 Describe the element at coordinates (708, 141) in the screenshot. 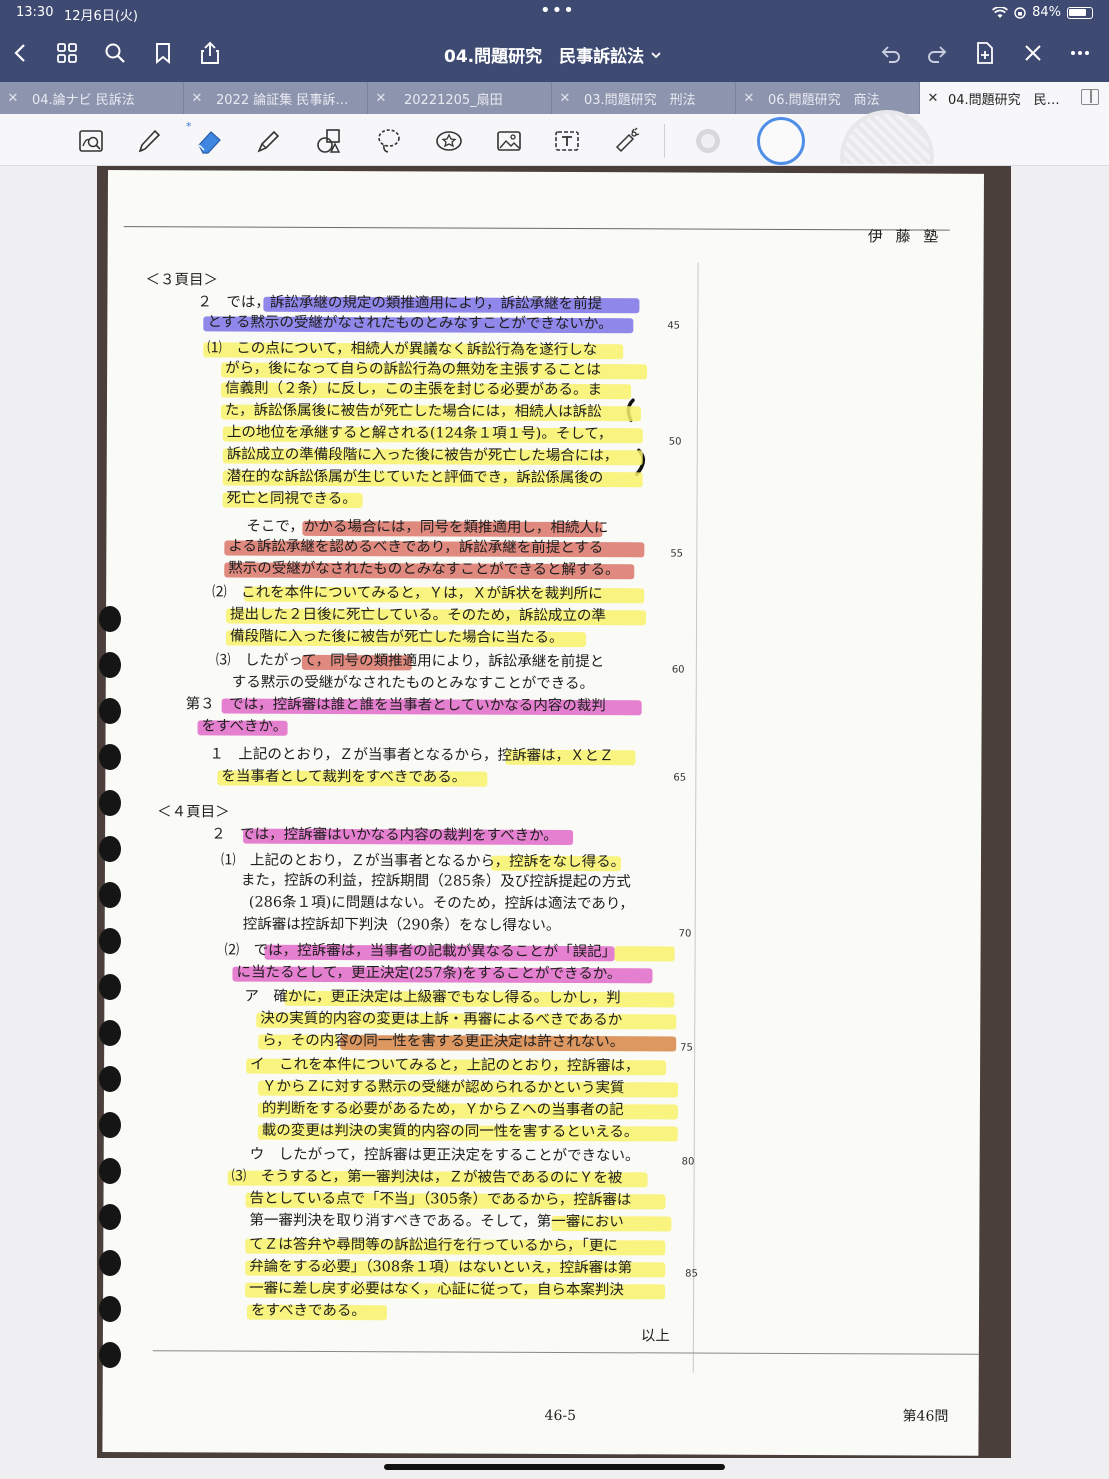

I see `color-swatch-grey-icon` at that location.